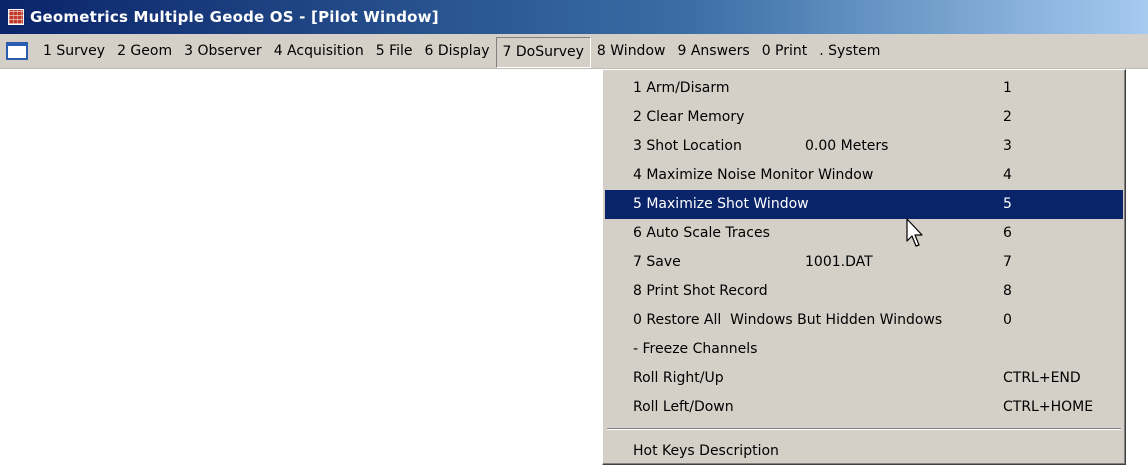  What do you see at coordinates (864, 88) in the screenshot?
I see `menu-item-arm-disarm: 1 Arm/Disarm 1` at bounding box center [864, 88].